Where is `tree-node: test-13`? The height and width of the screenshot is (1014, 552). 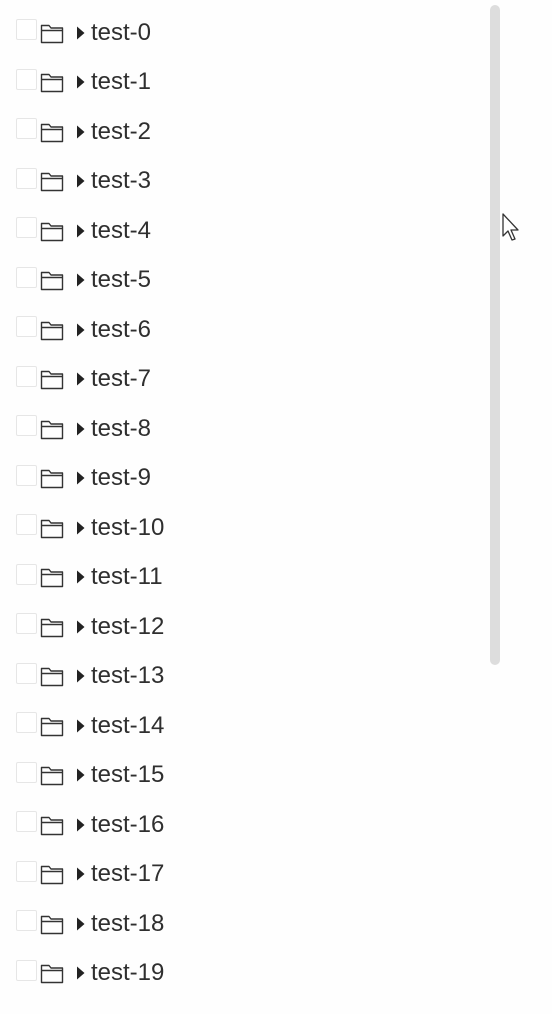 tree-node: test-13 is located at coordinates (240, 677).